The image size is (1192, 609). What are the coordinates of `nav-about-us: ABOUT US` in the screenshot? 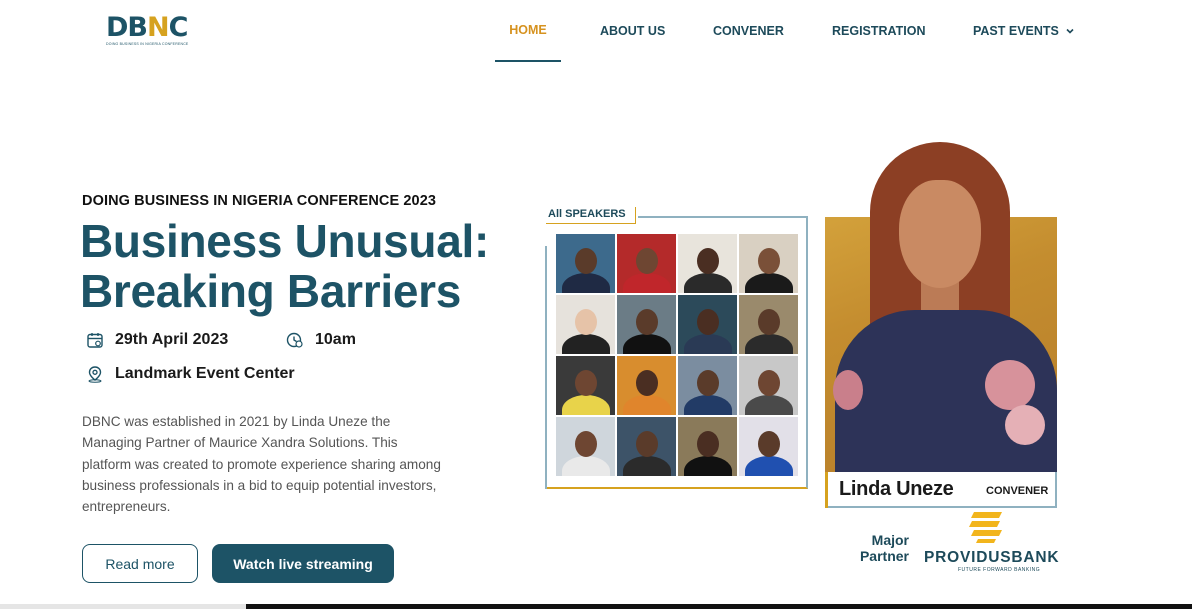 It's located at (632, 31).